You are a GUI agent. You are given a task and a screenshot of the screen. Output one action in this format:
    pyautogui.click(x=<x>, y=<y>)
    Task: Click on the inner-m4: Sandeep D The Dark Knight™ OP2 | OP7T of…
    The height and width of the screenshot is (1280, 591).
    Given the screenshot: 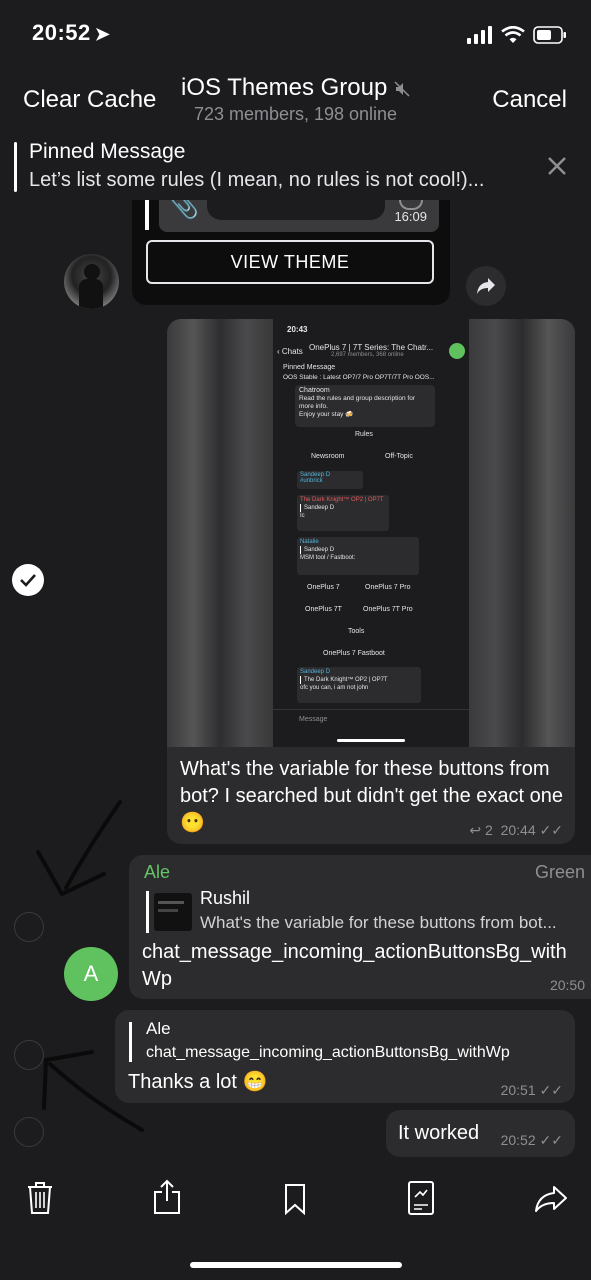 What is the action you would take?
    pyautogui.click(x=359, y=685)
    